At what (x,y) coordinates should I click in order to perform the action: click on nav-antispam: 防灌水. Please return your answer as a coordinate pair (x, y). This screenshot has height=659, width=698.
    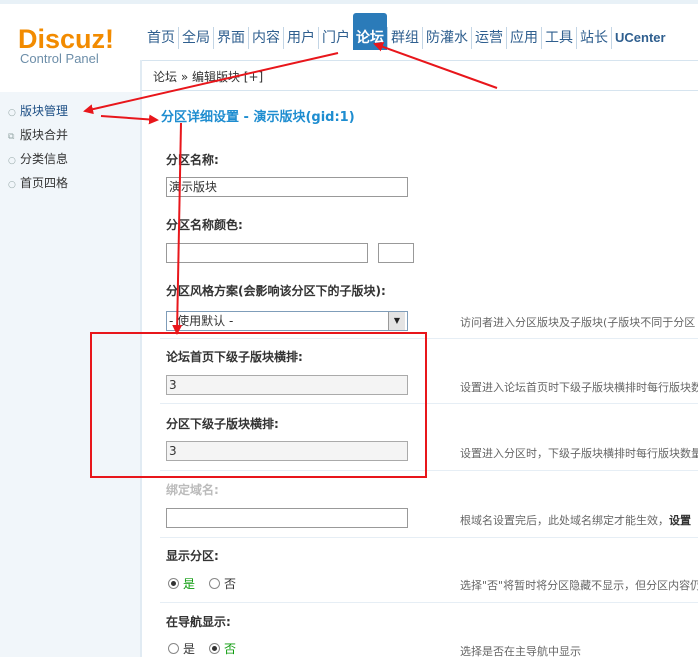
    Looking at the image, I should click on (446, 38).